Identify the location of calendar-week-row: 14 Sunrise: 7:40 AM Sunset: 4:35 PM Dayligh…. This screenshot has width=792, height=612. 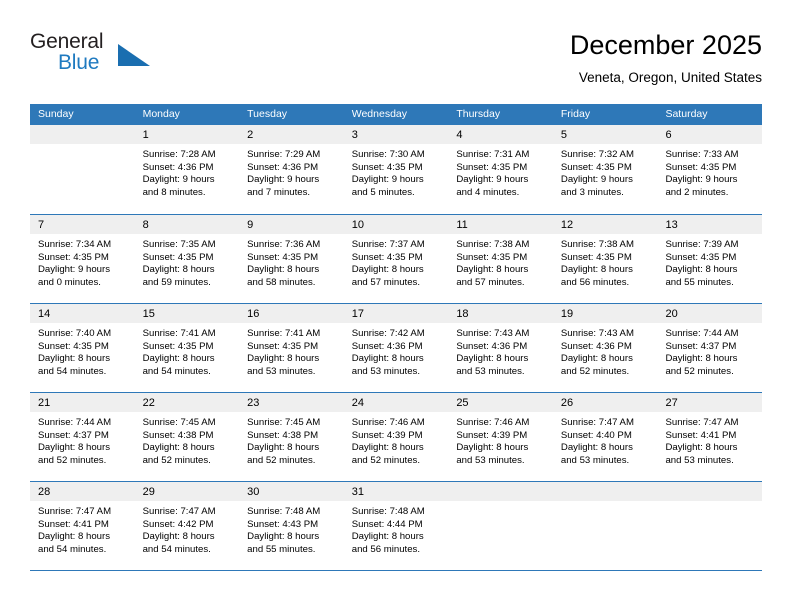
(396, 347).